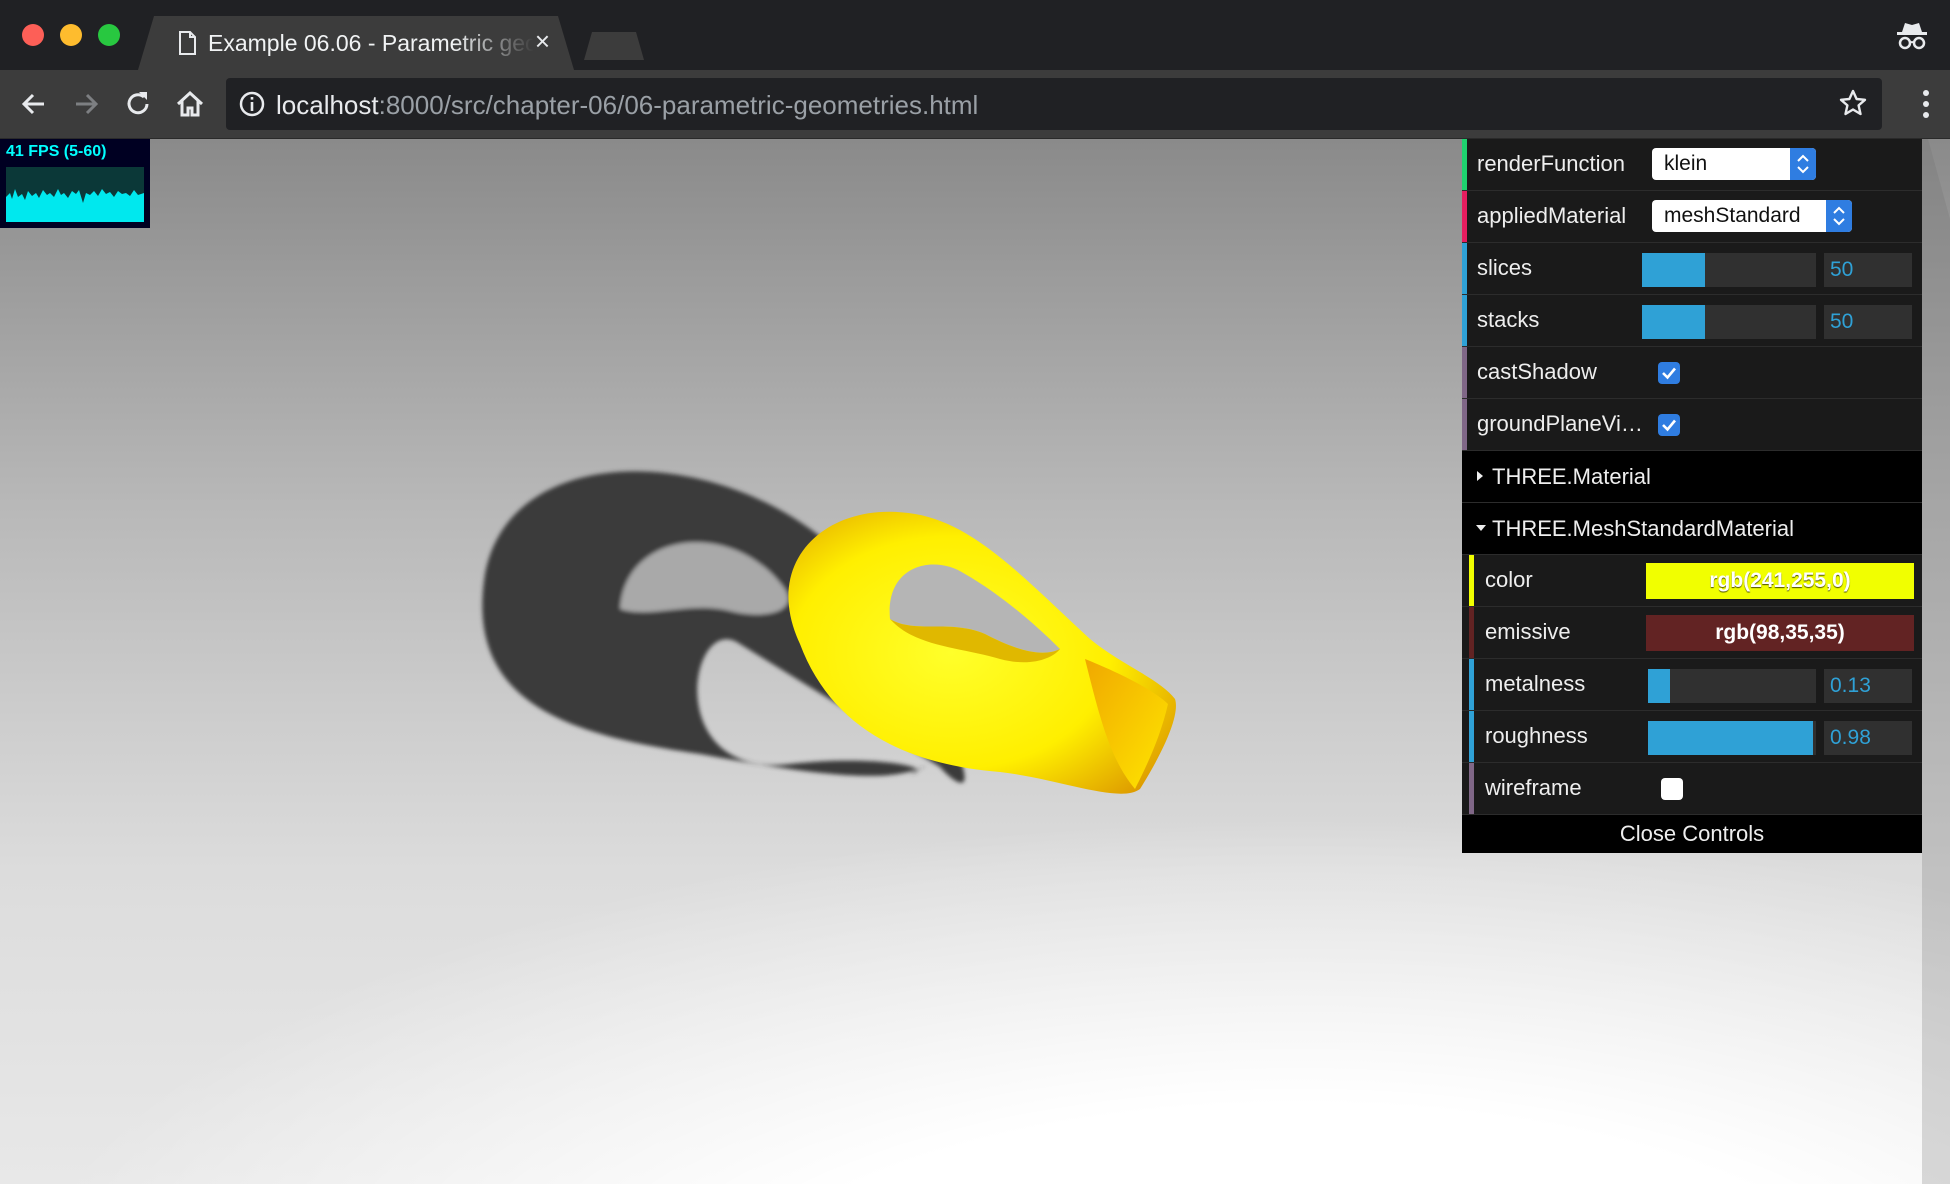 The height and width of the screenshot is (1184, 1950). What do you see at coordinates (1936, 661) in the screenshot?
I see `page-edge` at bounding box center [1936, 661].